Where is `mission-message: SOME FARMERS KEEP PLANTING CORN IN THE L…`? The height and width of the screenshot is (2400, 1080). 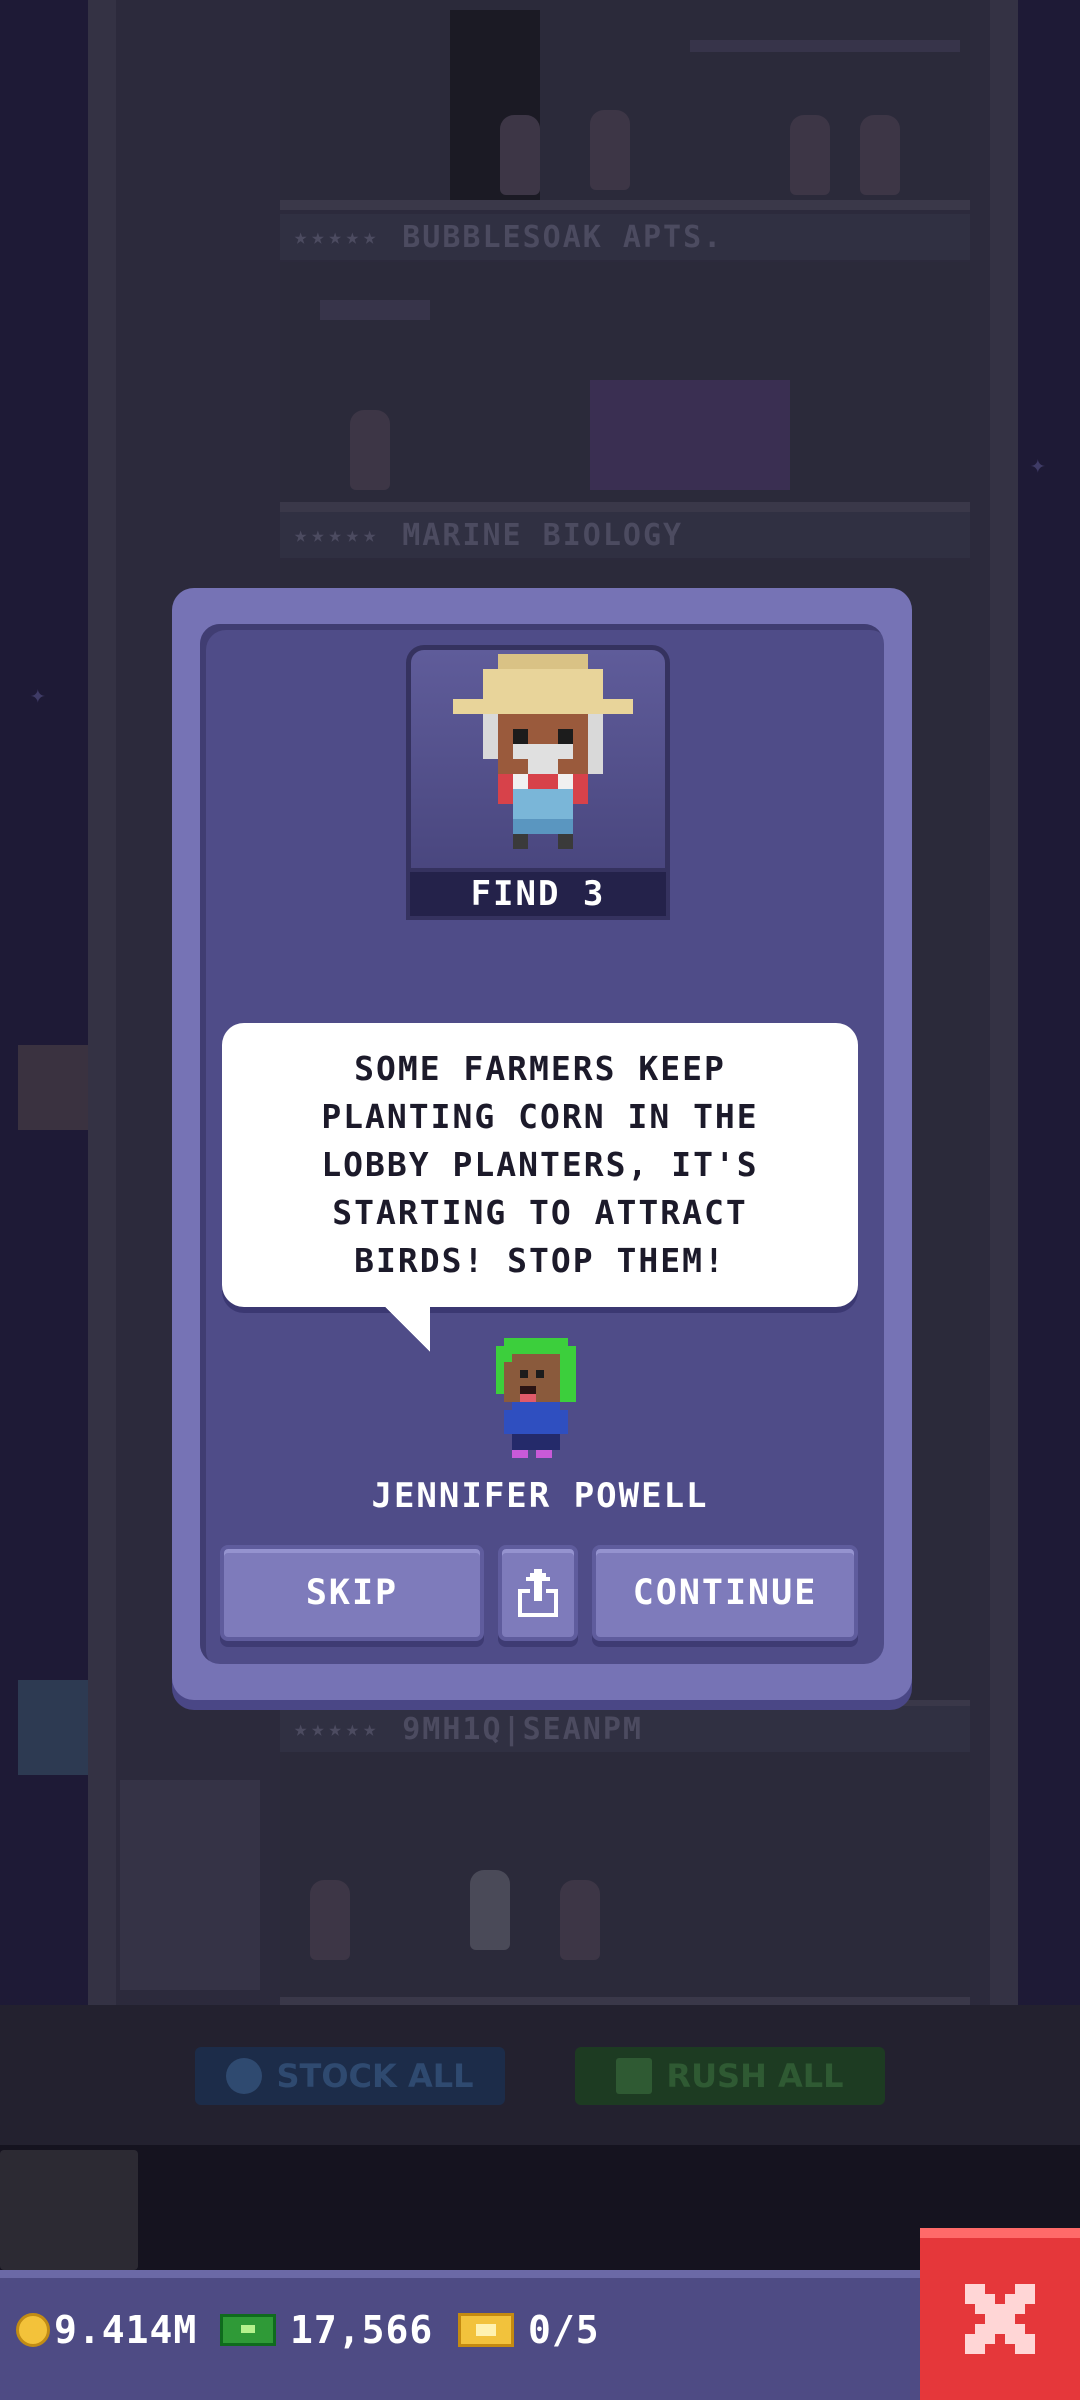
mission-message: SOME FARMERS KEEP PLANTING CORN IN THE L… is located at coordinates (540, 1164).